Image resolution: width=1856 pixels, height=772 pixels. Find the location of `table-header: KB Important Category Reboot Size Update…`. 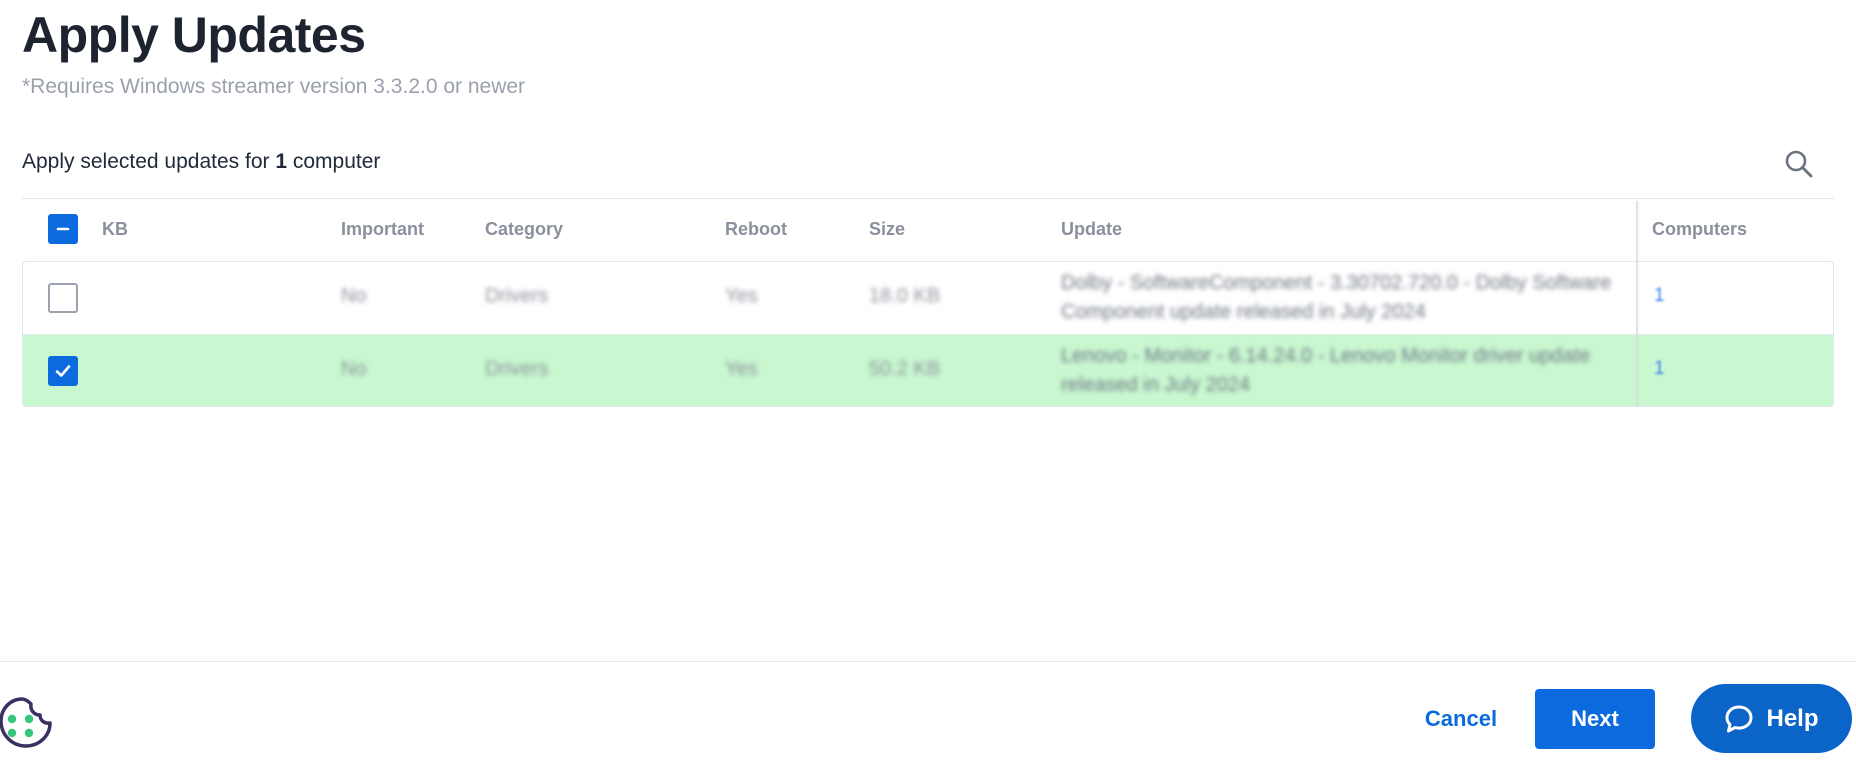

table-header: KB Important Category Reboot Size Update… is located at coordinates (928, 230).